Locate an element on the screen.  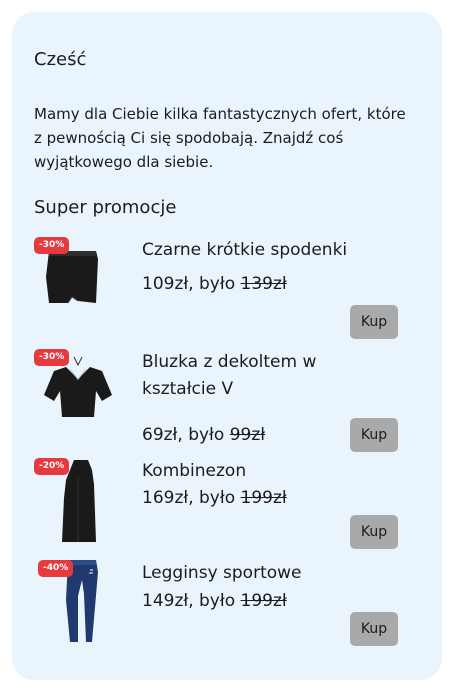
product-name: Bluzka z dekoltem w kształcie V is located at coordinates (229, 375).